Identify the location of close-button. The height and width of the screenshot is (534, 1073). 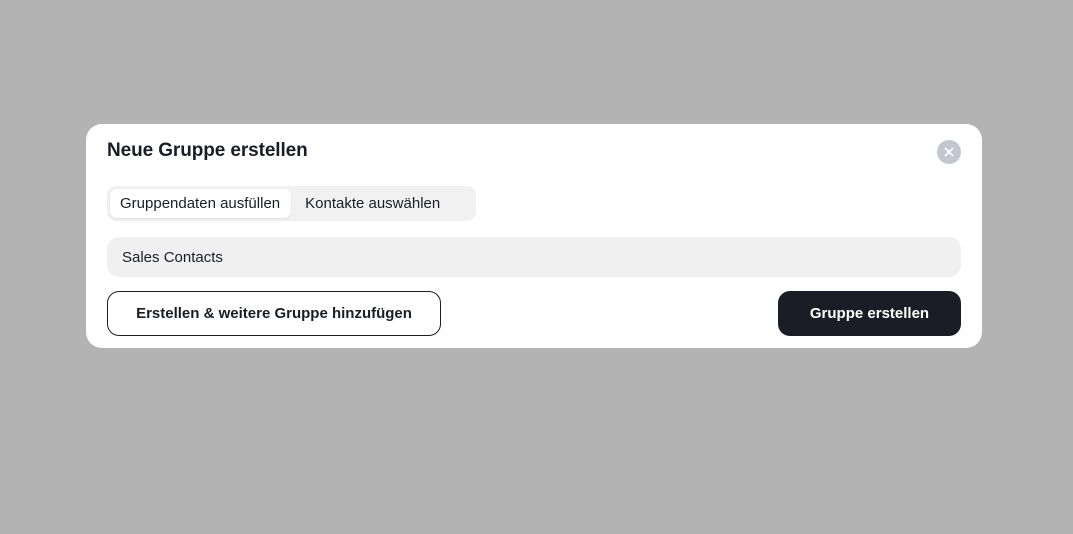
(949, 152).